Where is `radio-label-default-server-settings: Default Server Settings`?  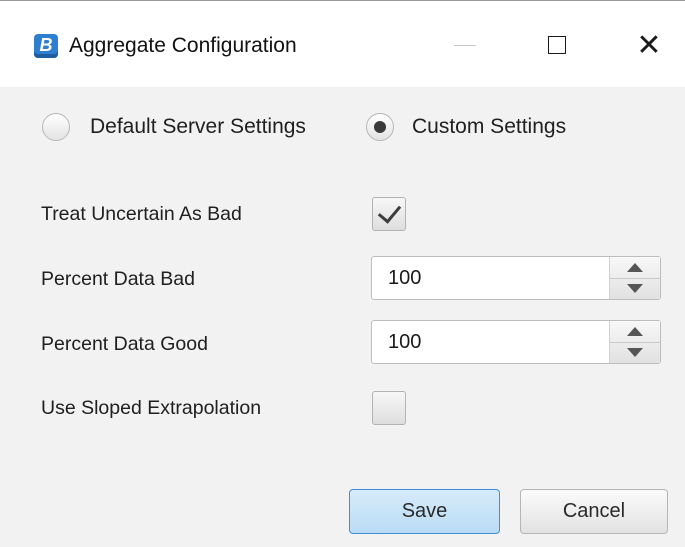
radio-label-default-server-settings: Default Server Settings is located at coordinates (198, 126).